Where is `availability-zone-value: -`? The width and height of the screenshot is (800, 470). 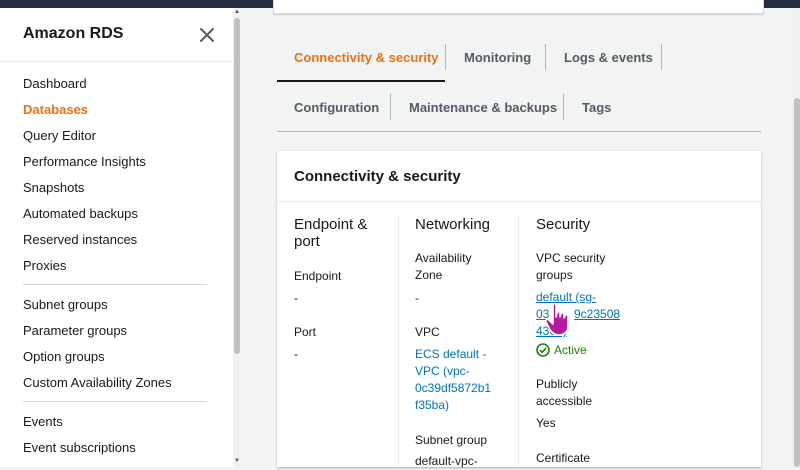 availability-zone-value: - is located at coordinates (417, 298).